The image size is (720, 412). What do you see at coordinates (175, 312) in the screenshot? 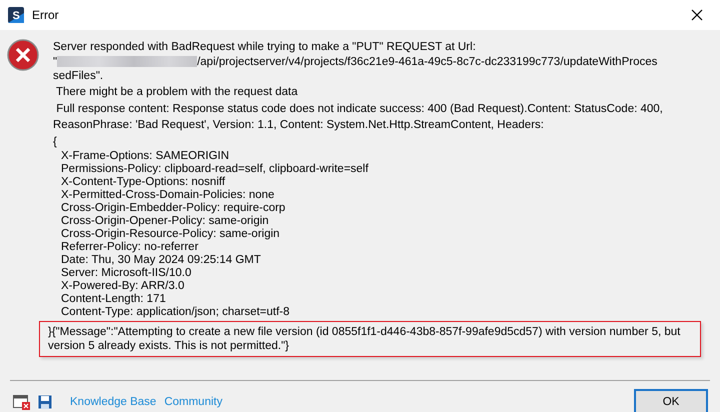
I see `header-text: Content-Type: application/json; charset=utf-8` at bounding box center [175, 312].